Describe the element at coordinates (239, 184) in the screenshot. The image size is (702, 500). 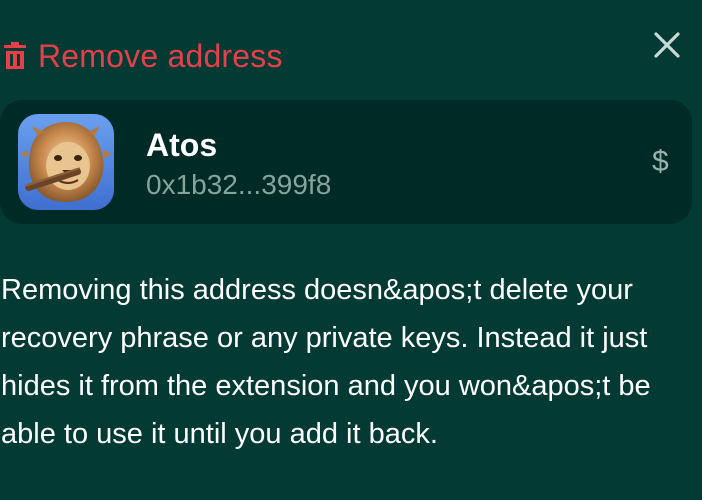
I see `account-address: 0x1b32...399f8` at that location.